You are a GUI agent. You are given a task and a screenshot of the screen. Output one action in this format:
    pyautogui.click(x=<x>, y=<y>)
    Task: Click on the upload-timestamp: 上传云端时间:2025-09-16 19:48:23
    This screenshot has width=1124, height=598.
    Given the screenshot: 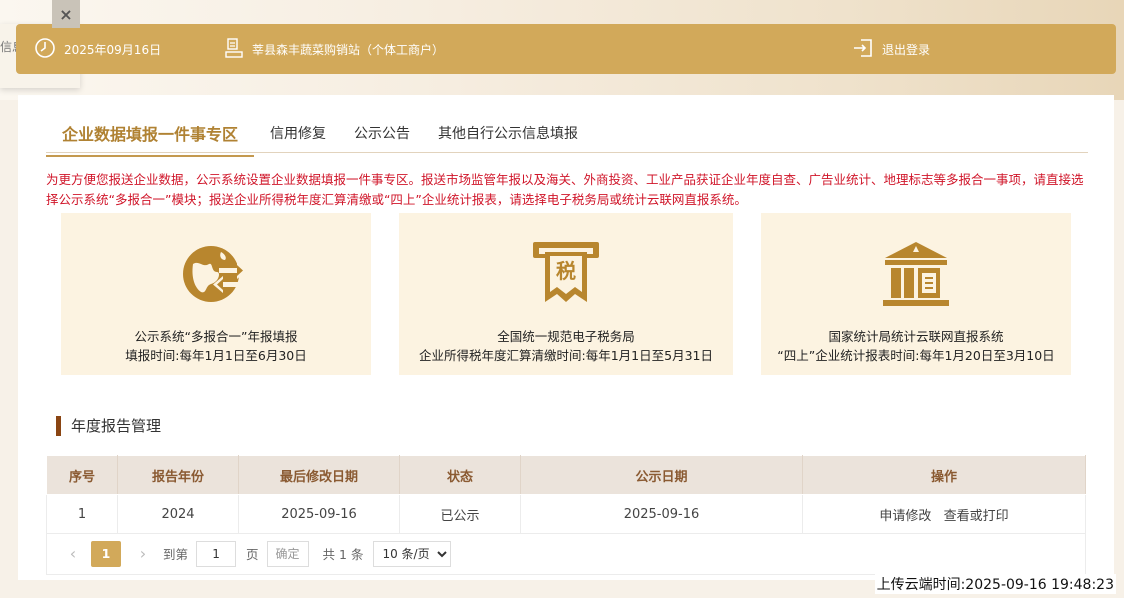 What is the action you would take?
    pyautogui.click(x=995, y=584)
    